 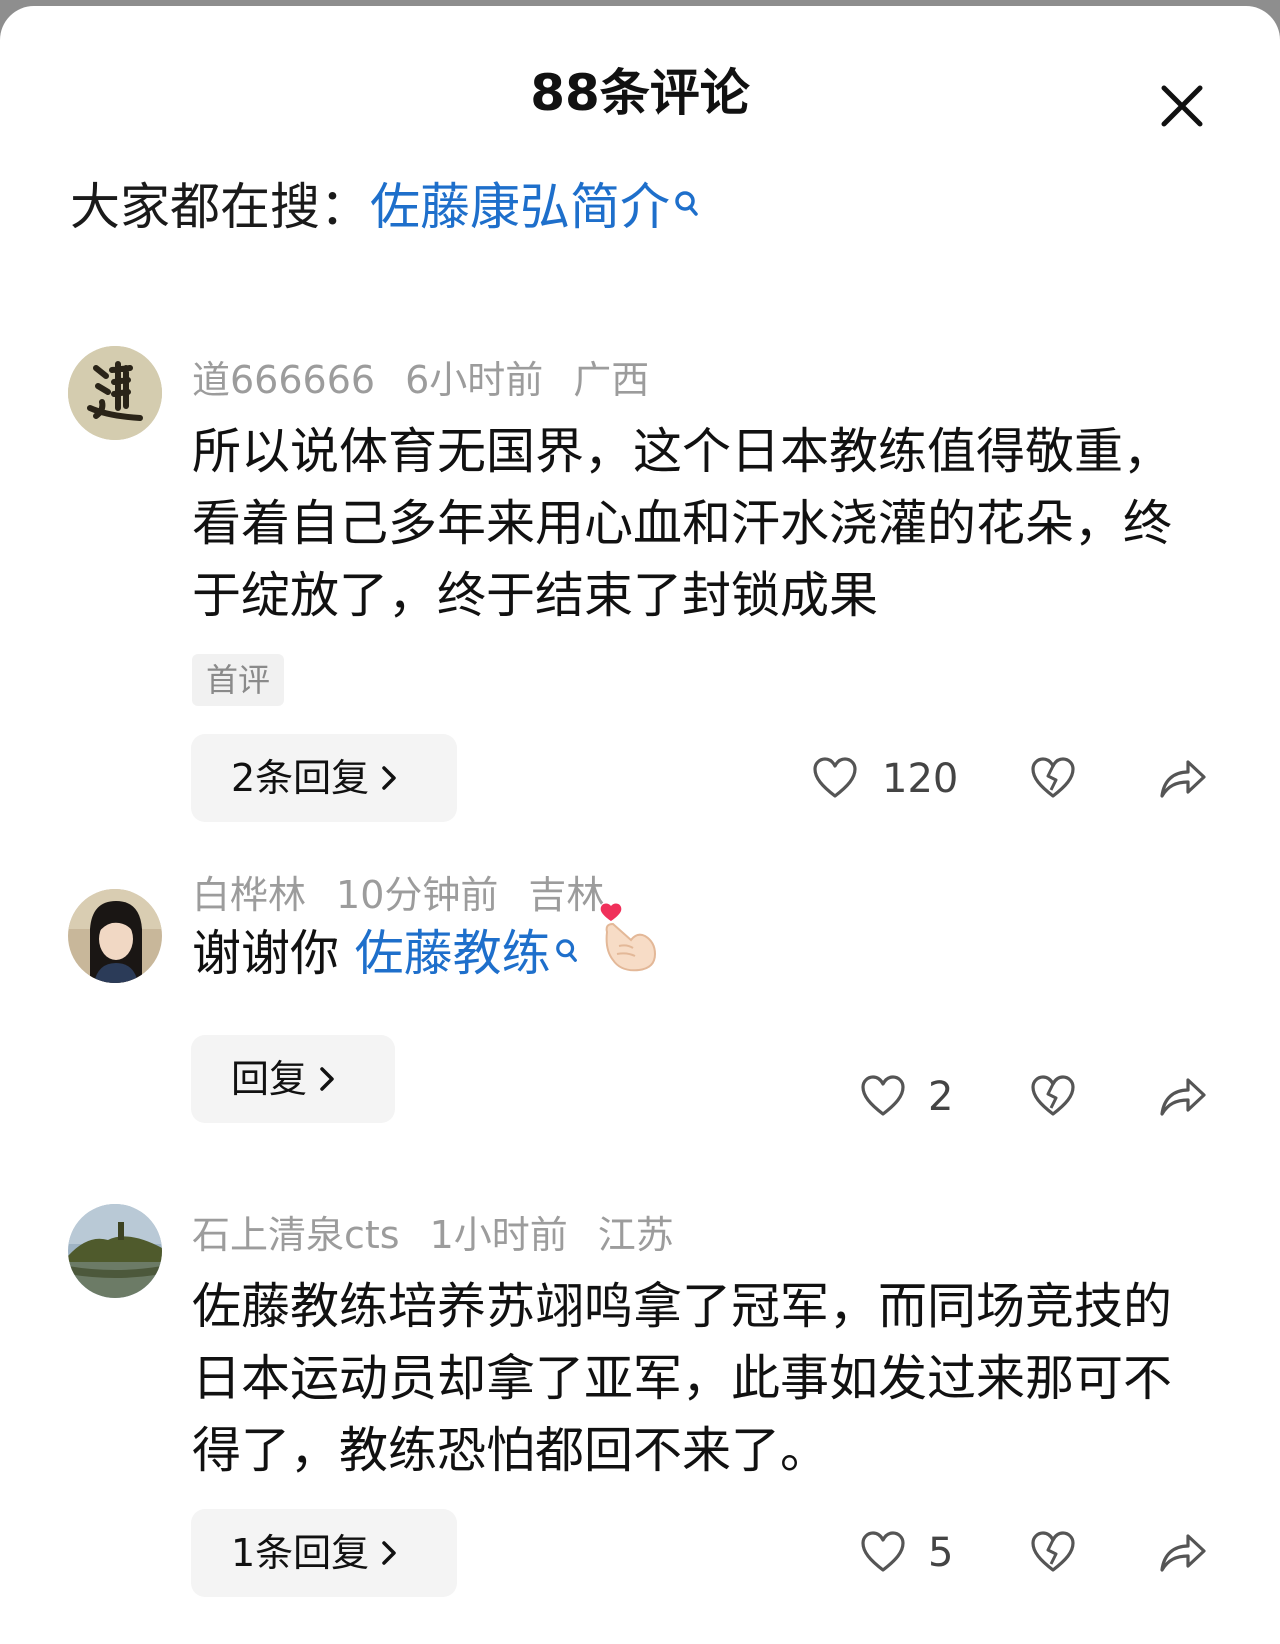 I want to click on location: 江苏, so click(x=635, y=1235).